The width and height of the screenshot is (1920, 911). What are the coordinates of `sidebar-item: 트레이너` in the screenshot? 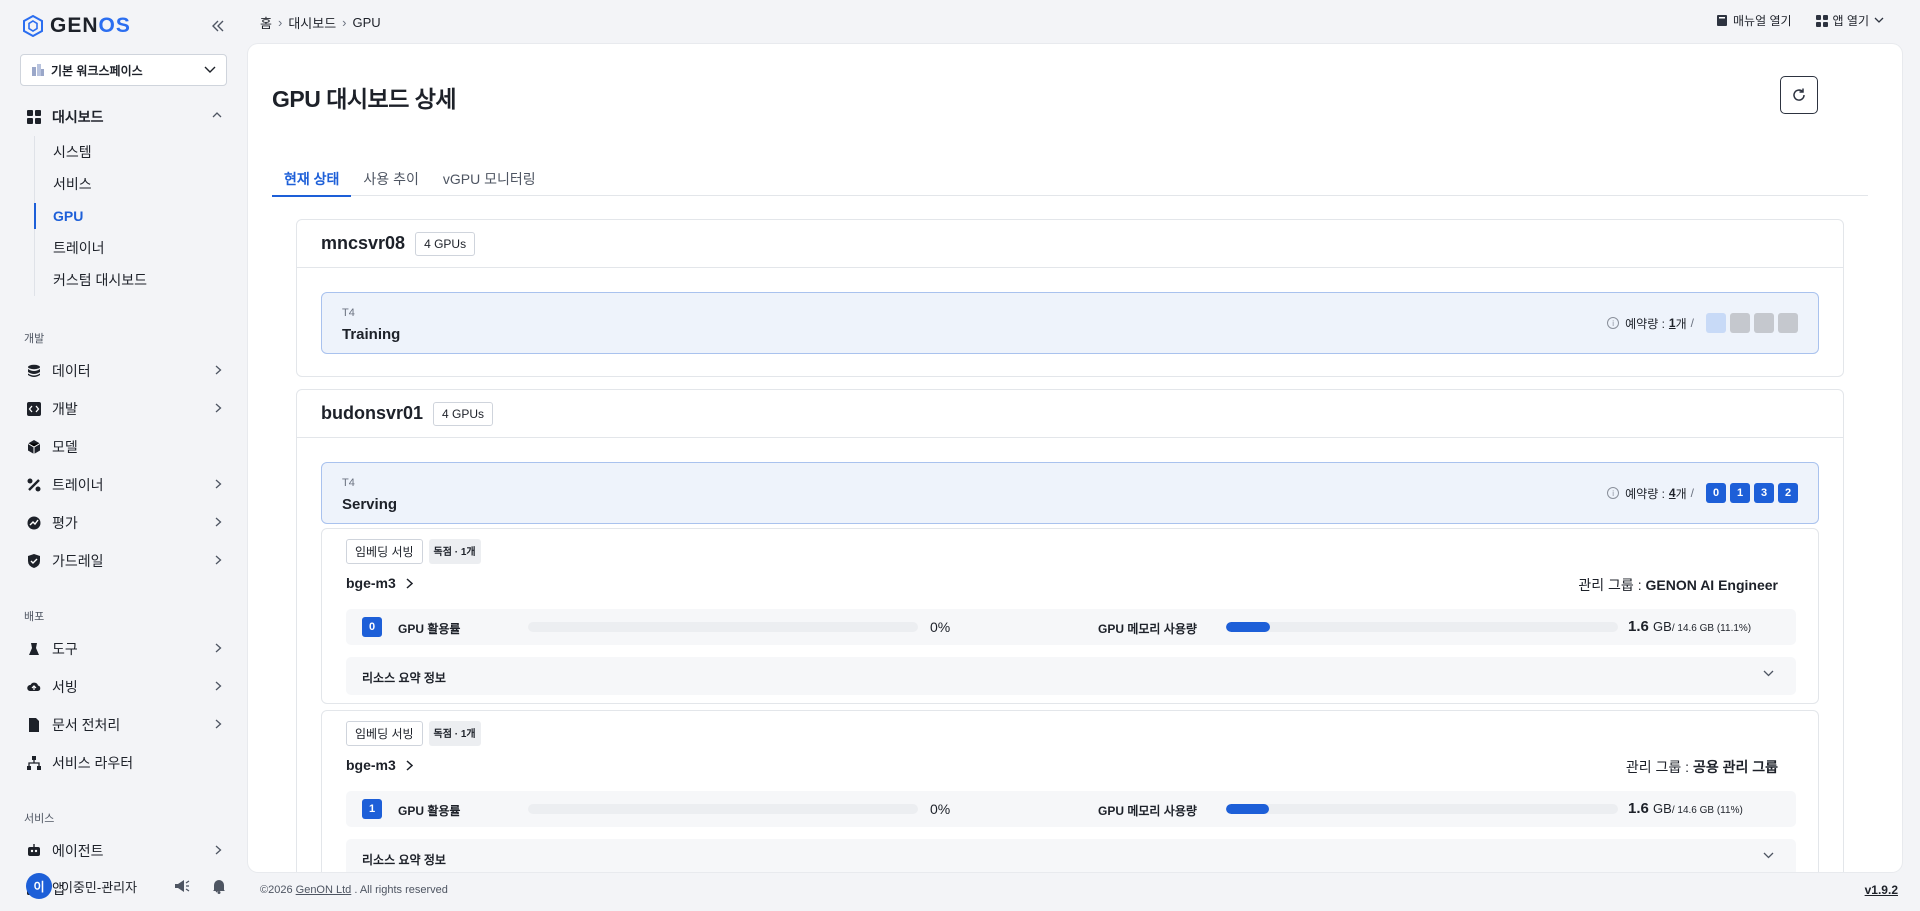 It's located at (124, 485).